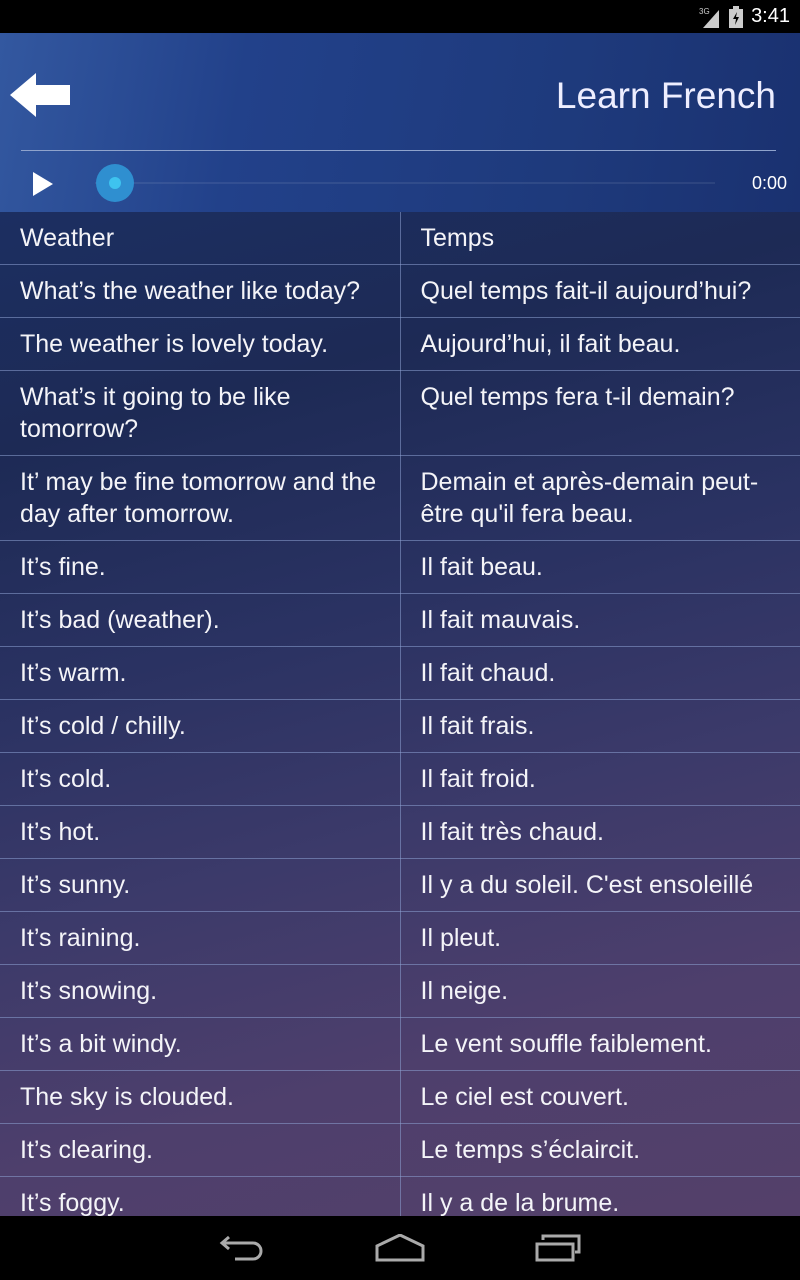 This screenshot has width=800, height=1280. I want to click on english-cell: The sky is clouded., so click(200, 1097).